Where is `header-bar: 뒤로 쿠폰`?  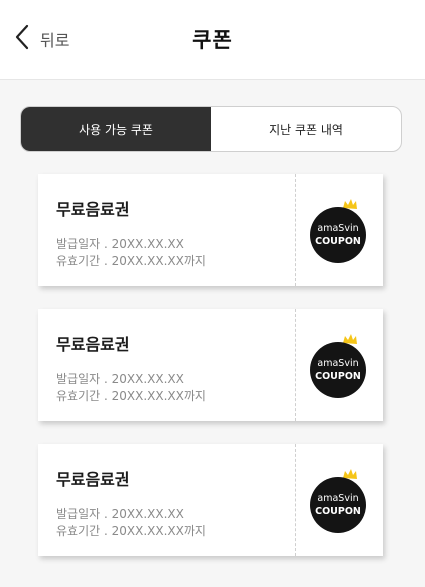 header-bar: 뒤로 쿠폰 is located at coordinates (212, 40).